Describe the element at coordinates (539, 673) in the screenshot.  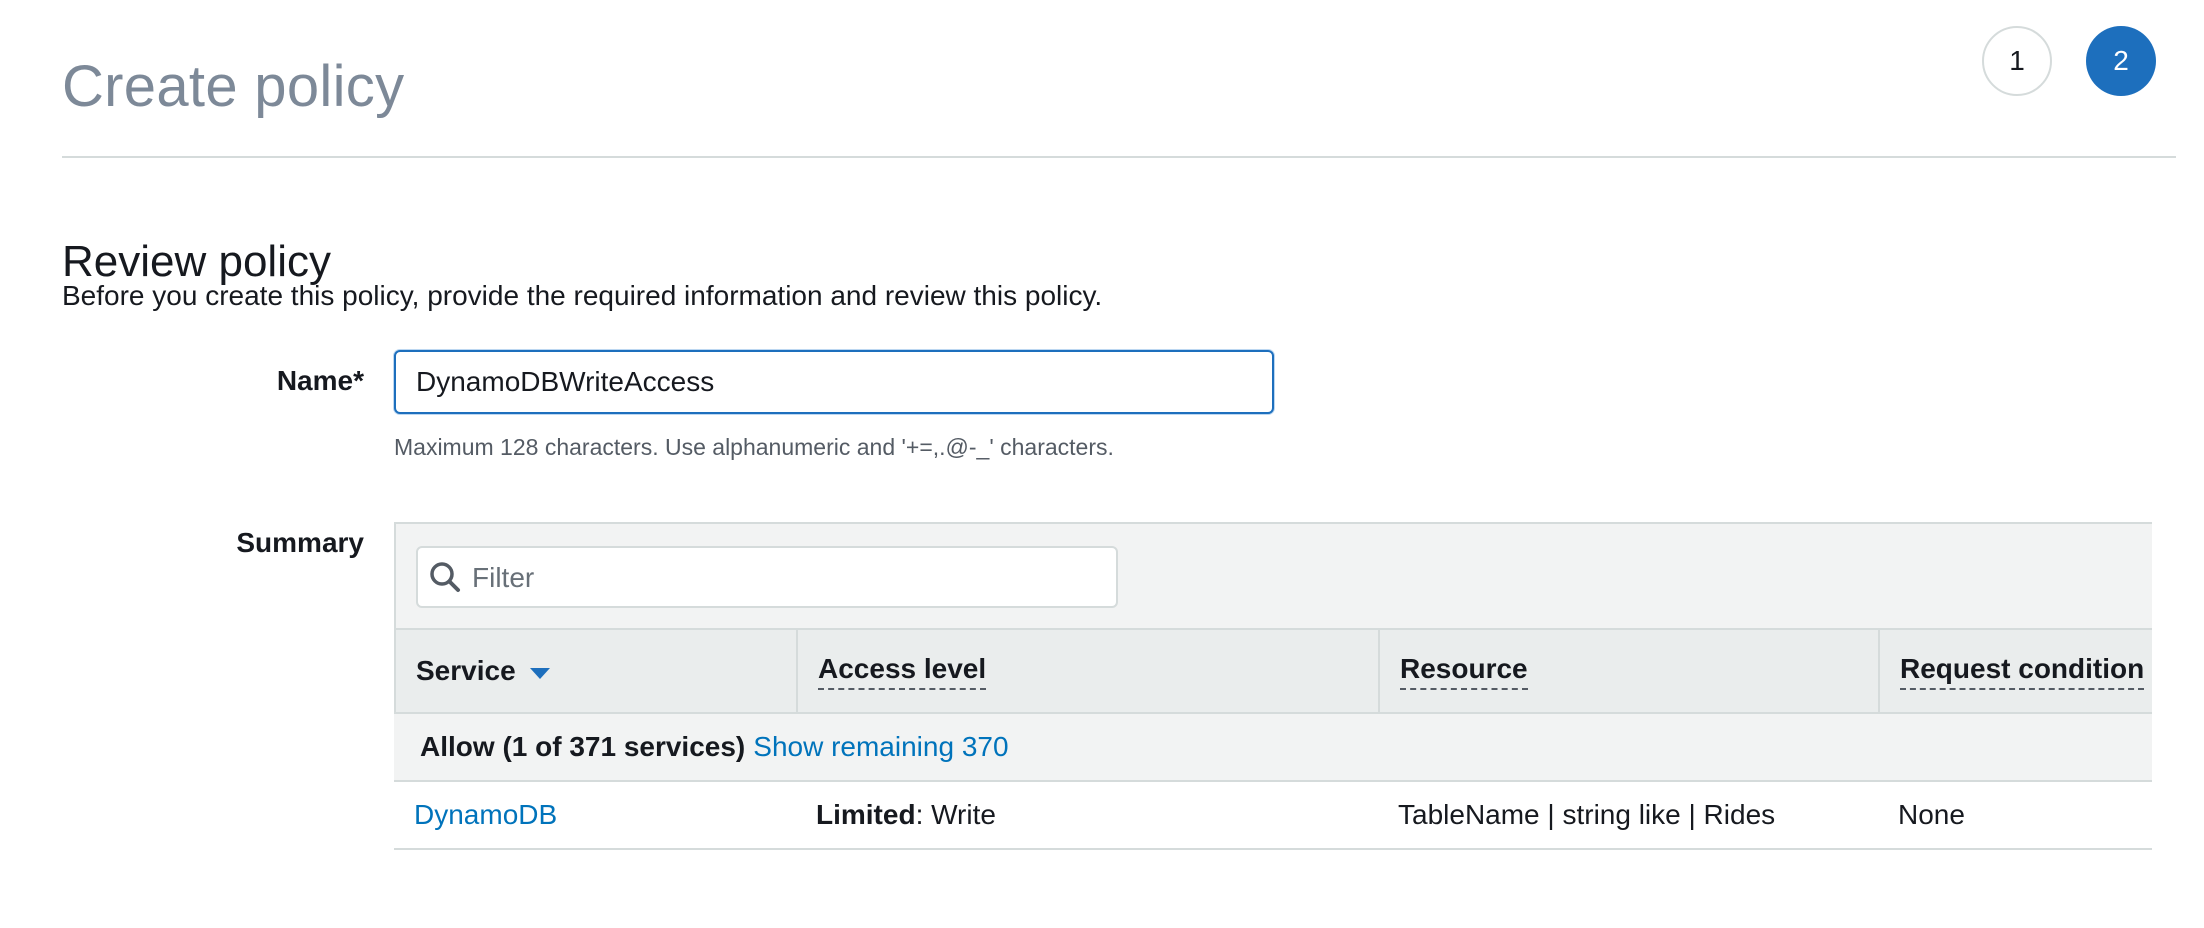
I see `caret-down-icon` at that location.